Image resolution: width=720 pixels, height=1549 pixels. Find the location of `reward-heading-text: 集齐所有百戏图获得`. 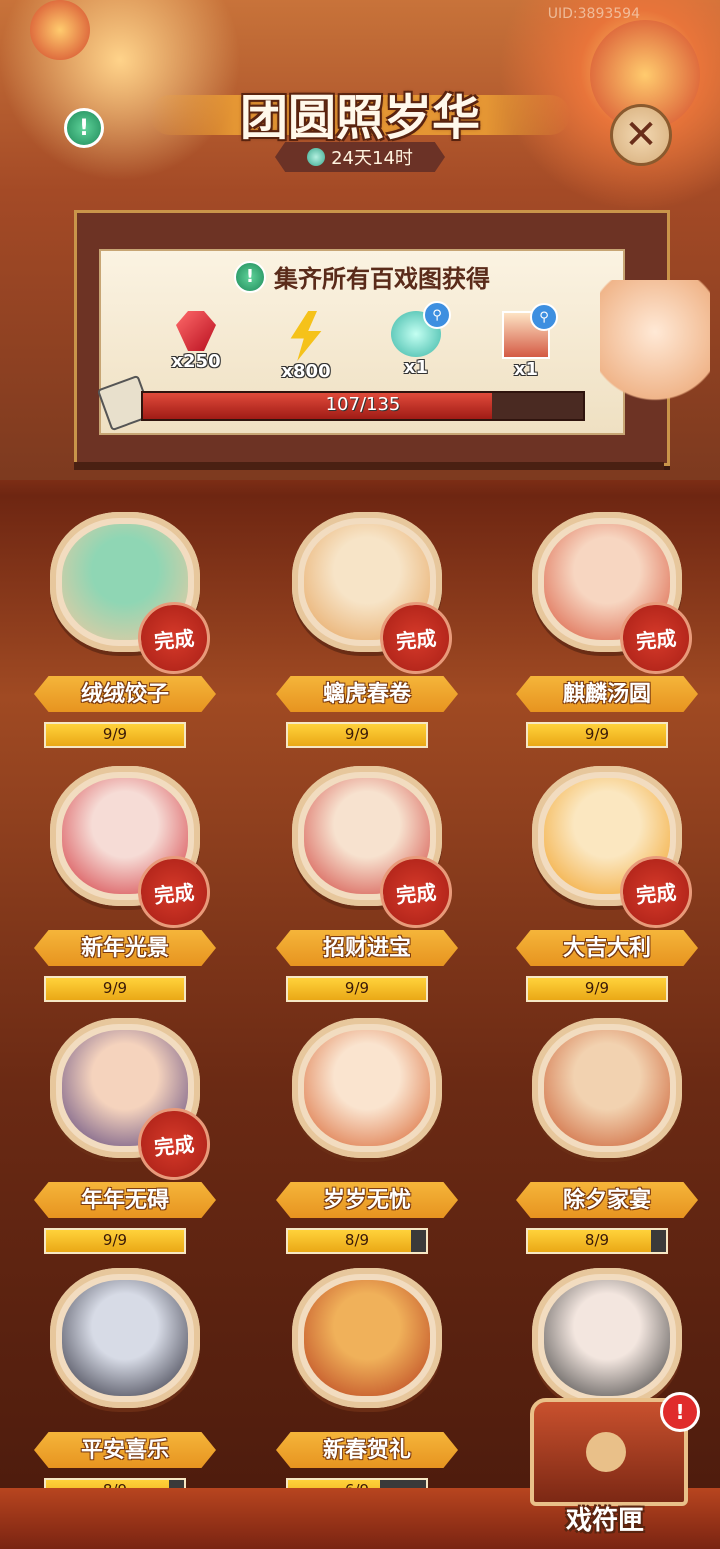

reward-heading-text: 集齐所有百戏图获得 is located at coordinates (382, 279).